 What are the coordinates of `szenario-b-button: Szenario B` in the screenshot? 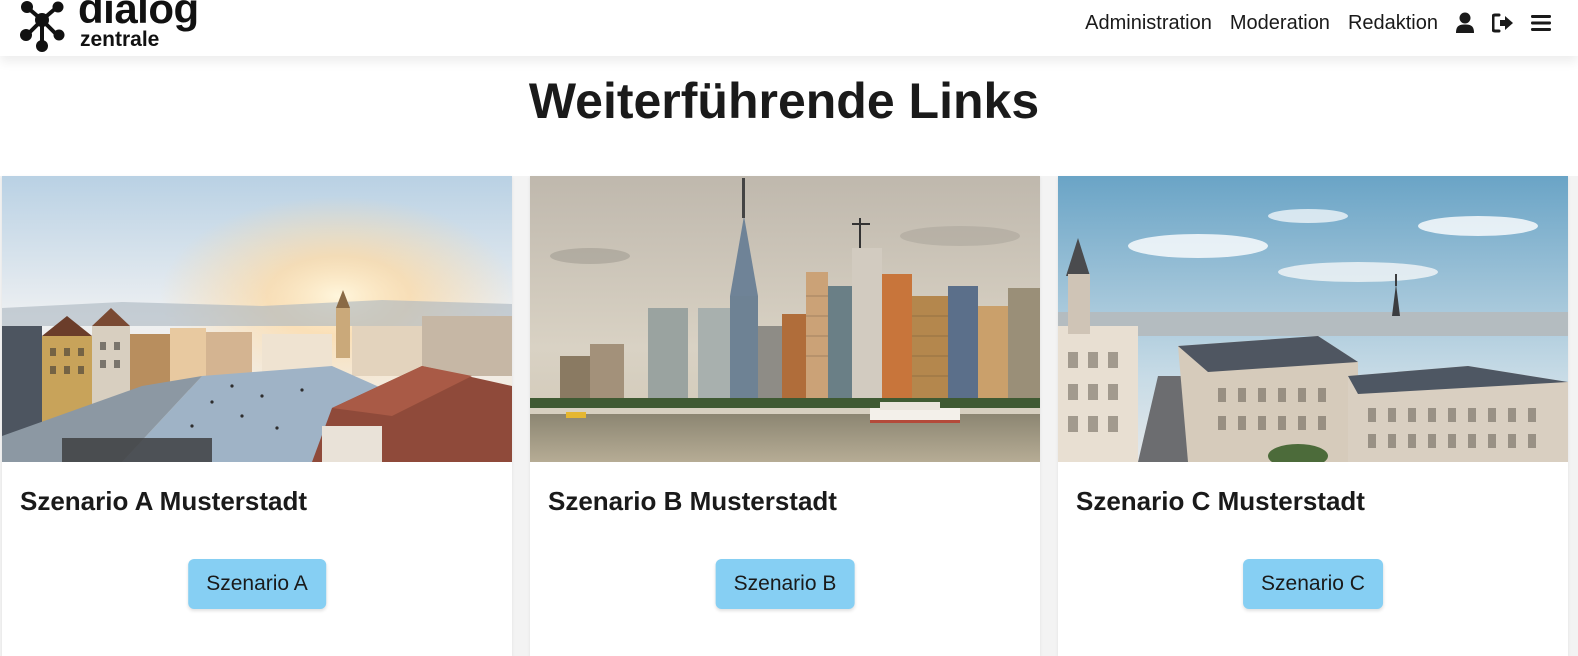 It's located at (785, 584).